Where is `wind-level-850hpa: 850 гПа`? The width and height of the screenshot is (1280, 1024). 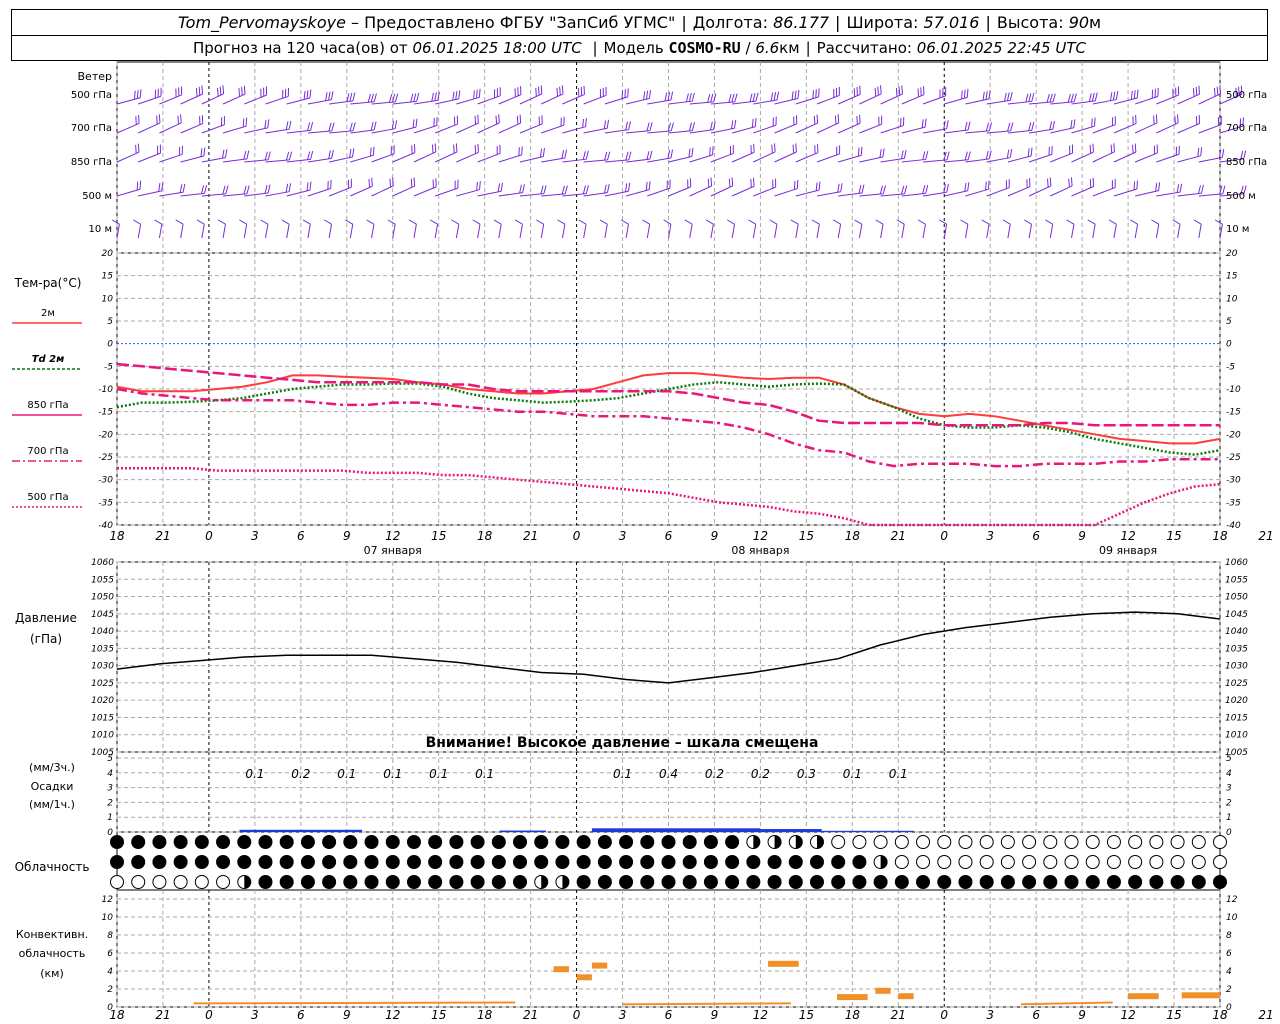 wind-level-850hpa: 850 гПа is located at coordinates (91, 162).